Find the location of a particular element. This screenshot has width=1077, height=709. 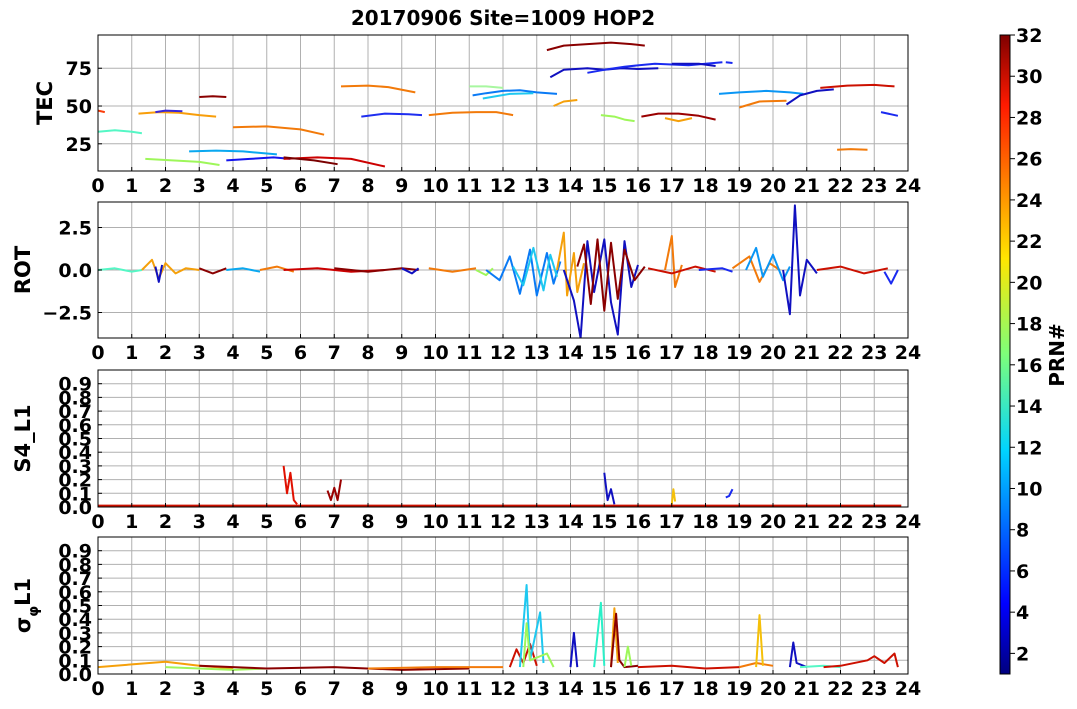

colorbar-tick-label: 6 is located at coordinates (1022, 572).